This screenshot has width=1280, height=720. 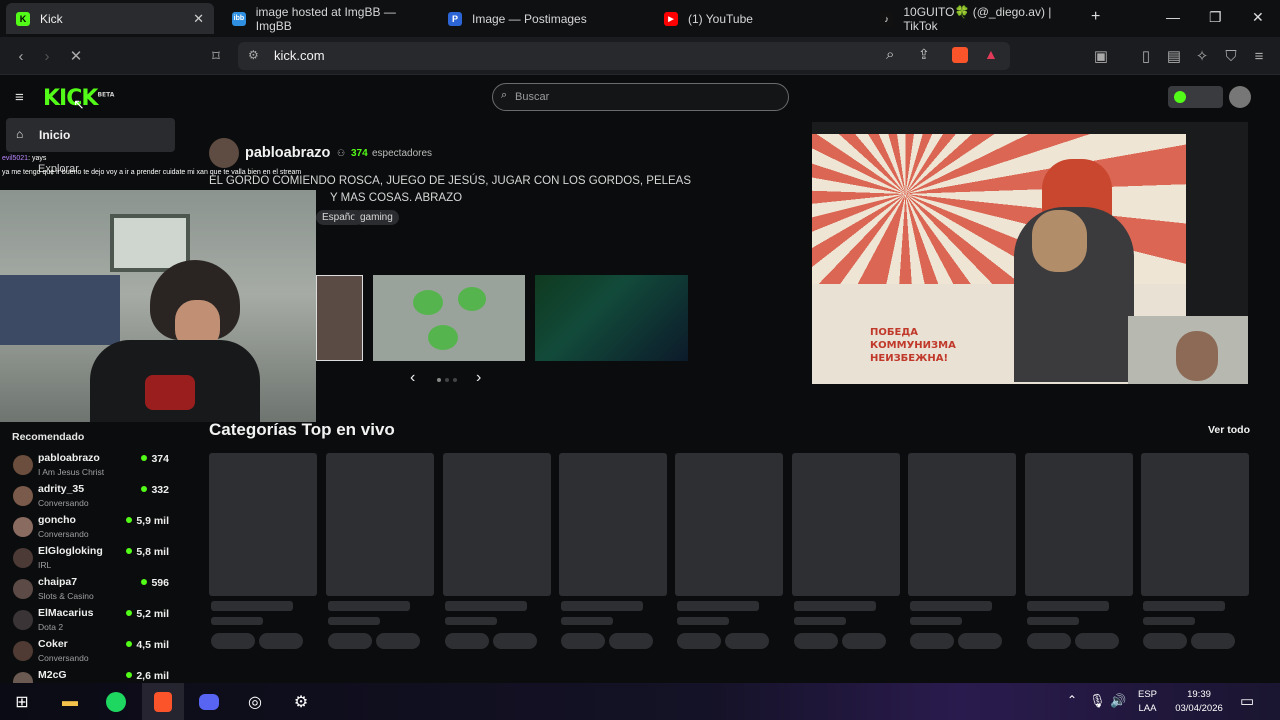 I want to click on hamburger-menu-icon: ≡, so click(x=19, y=97).